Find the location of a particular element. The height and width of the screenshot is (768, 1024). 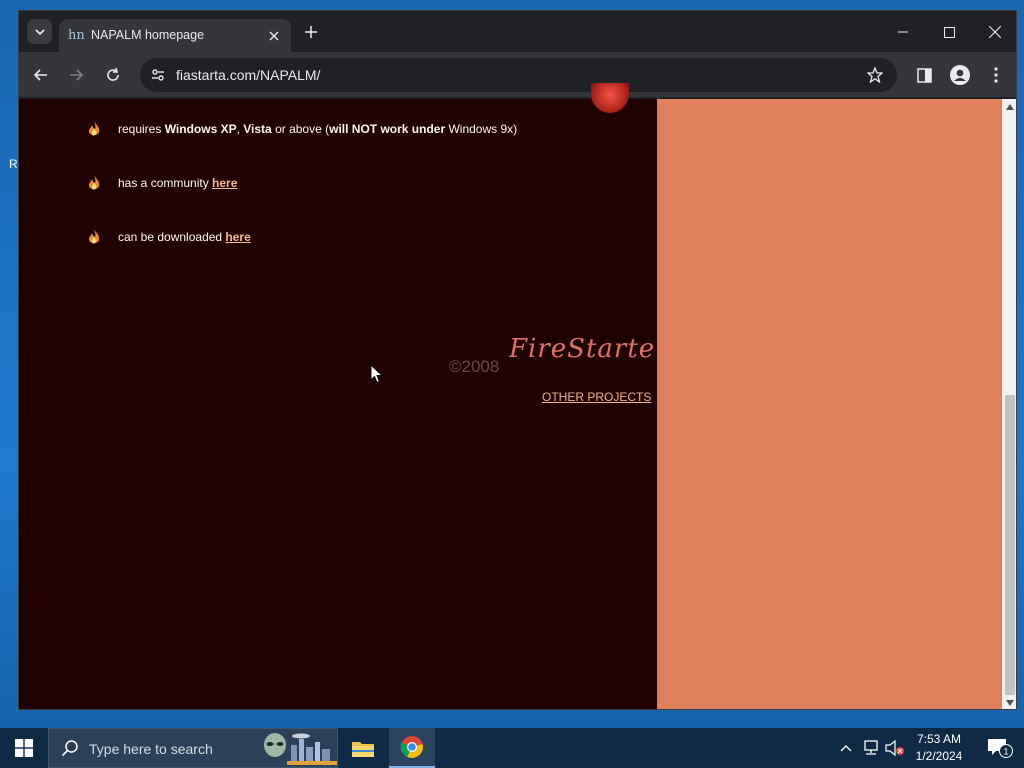

notification-center-button: 1 is located at coordinates (1000, 748).